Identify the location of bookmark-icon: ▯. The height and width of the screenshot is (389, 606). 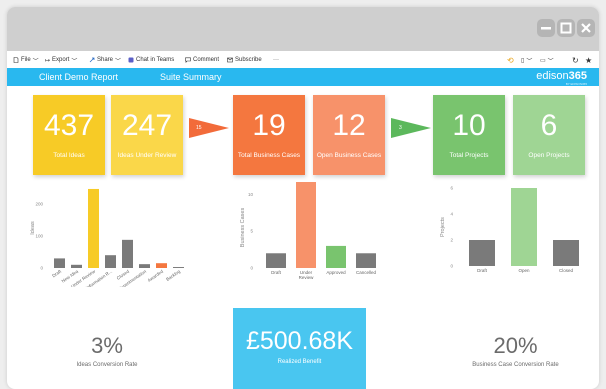
(523, 60).